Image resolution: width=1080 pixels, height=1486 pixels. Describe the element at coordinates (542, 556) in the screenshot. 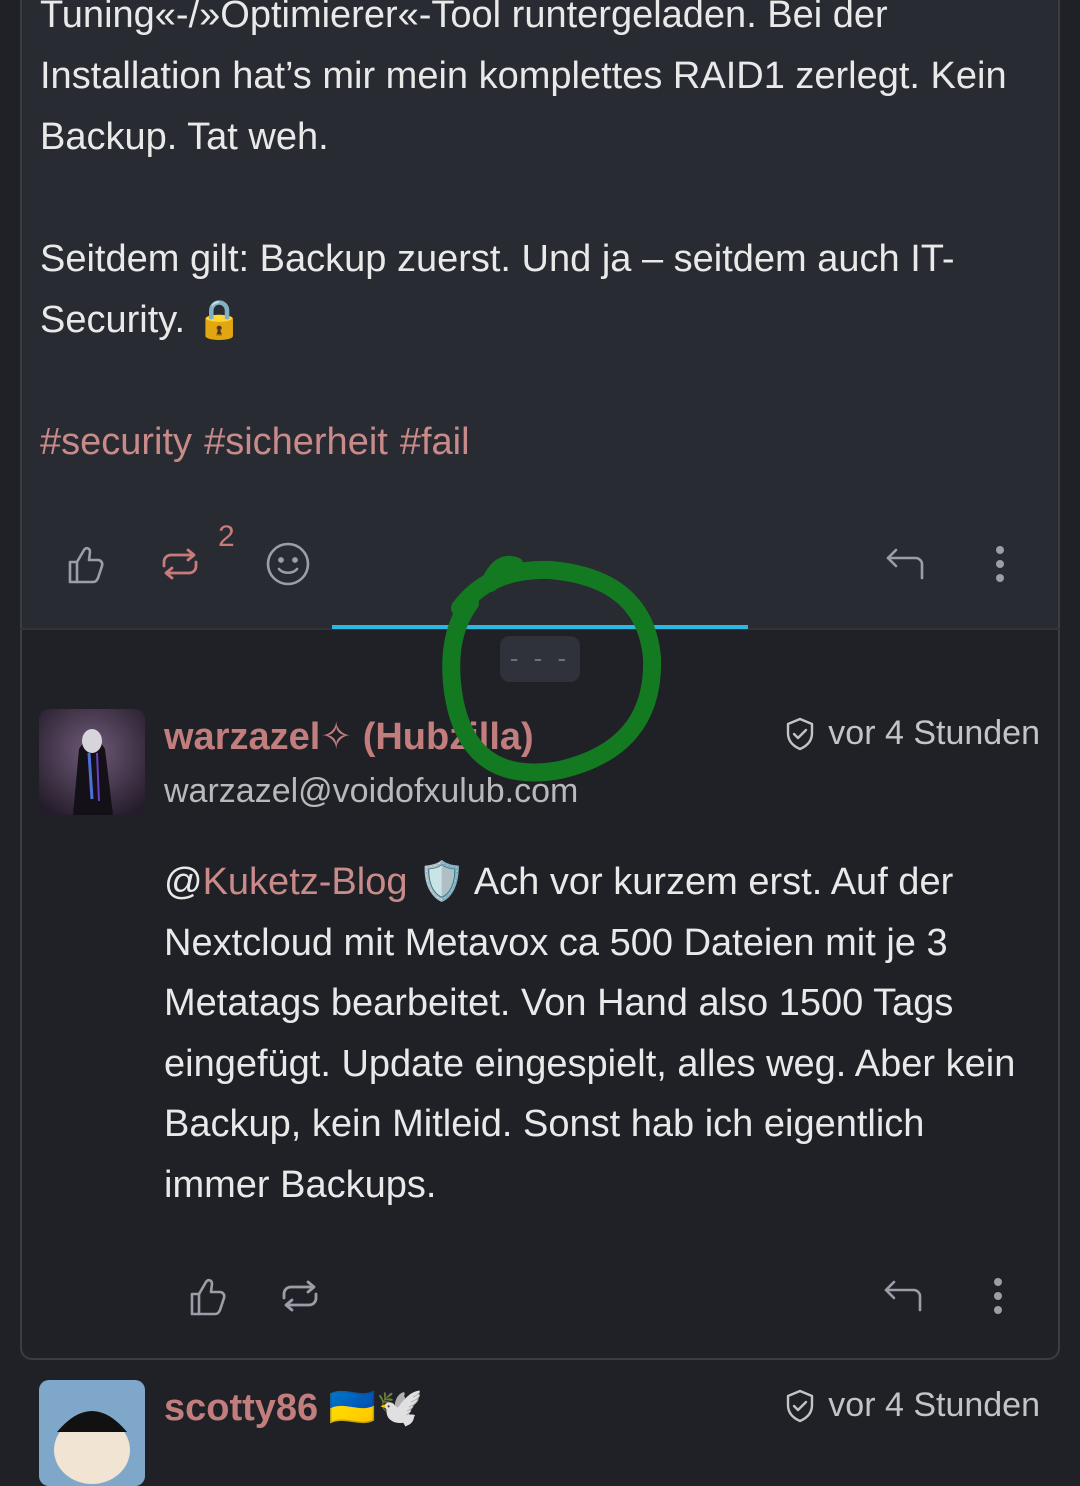

I see `post-actions: 2` at that location.